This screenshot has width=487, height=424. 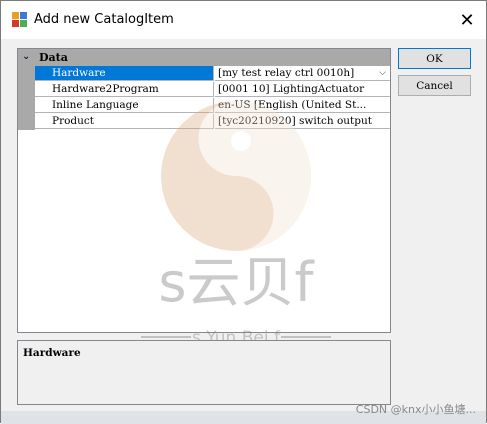 I want to click on property-value-text: [my test relay ctrl 0010h], so click(x=286, y=73).